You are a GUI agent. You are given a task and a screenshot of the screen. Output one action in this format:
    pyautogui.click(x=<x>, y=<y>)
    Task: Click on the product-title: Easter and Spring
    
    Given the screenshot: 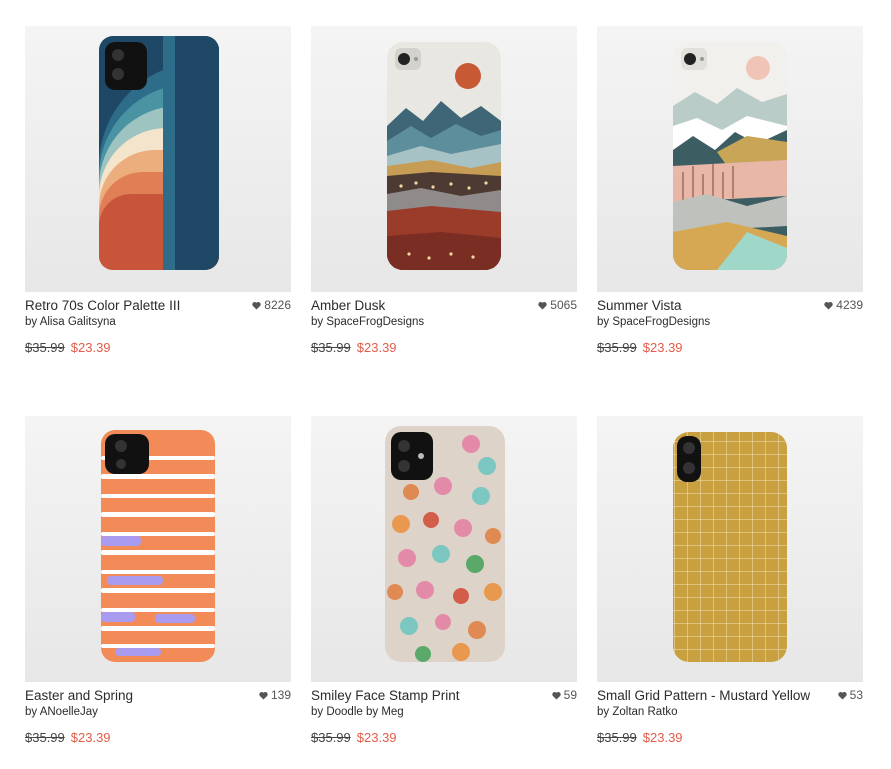 What is the action you would take?
    pyautogui.click(x=79, y=695)
    